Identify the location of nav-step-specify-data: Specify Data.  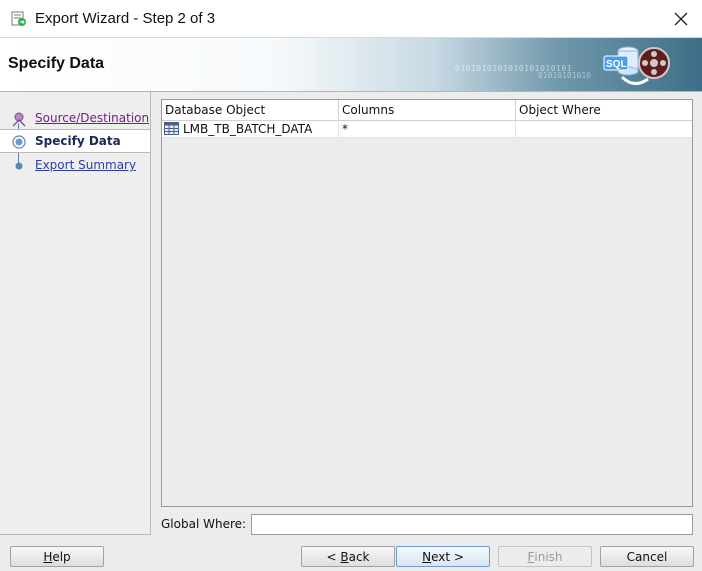
(75, 141).